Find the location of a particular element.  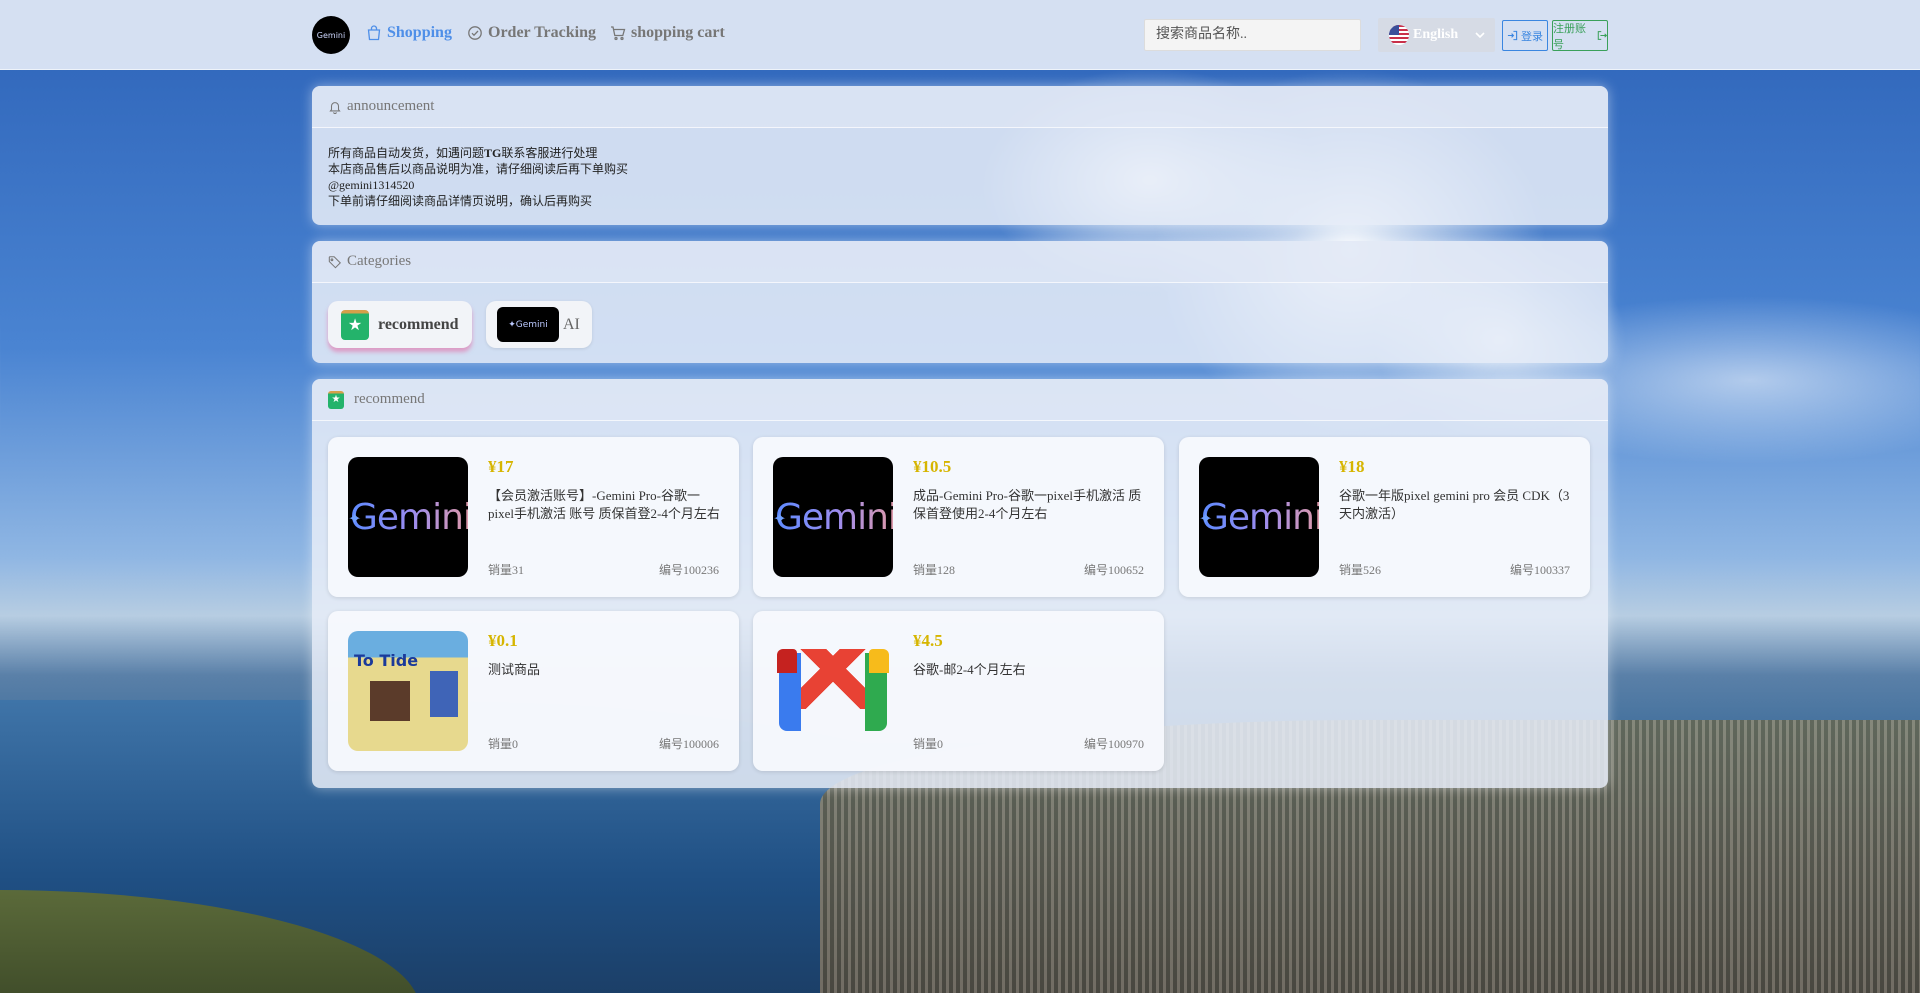

thumbnail-text: To Tide is located at coordinates (386, 660).